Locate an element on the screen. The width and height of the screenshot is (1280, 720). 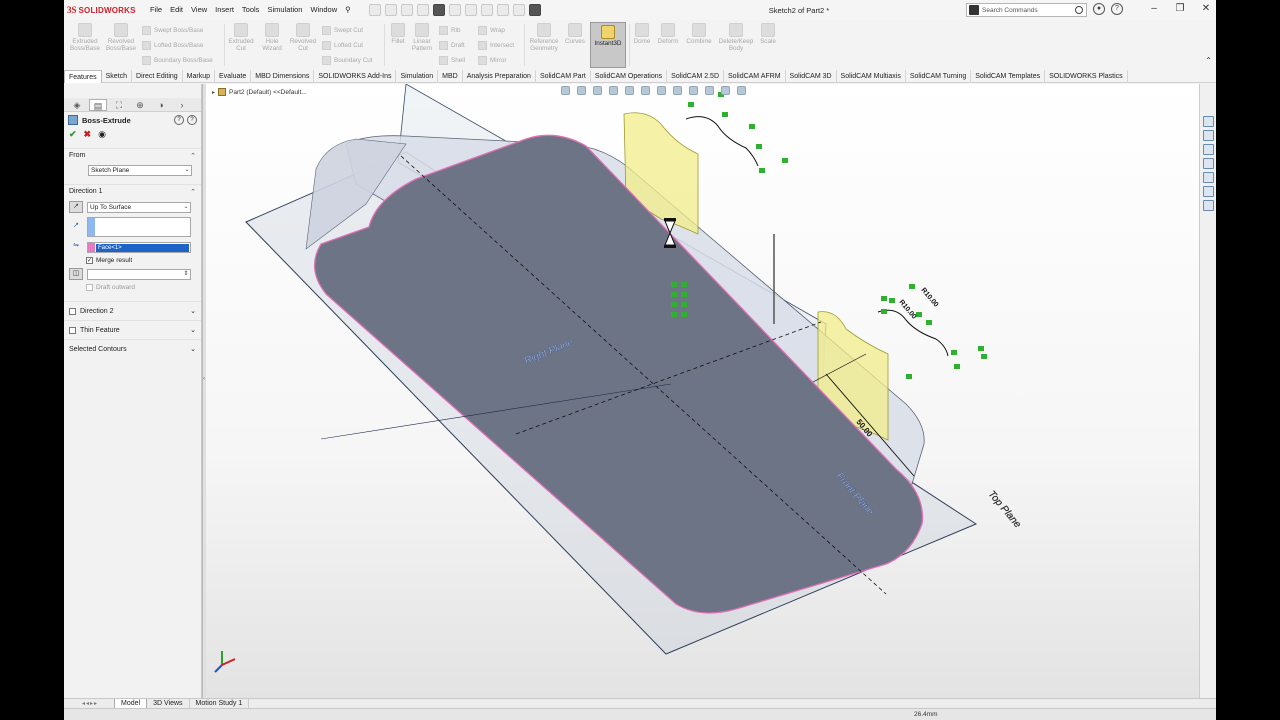
face-selection-item: Face<1> is located at coordinates (142, 247).